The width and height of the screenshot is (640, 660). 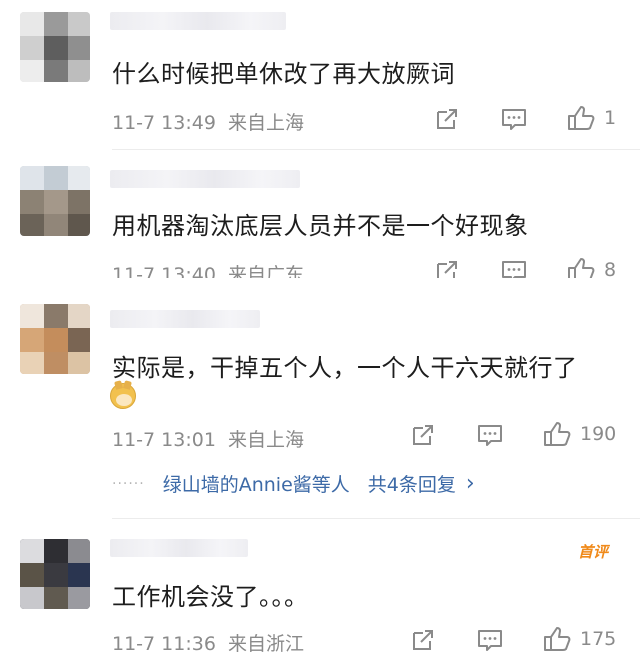 I want to click on replies-users: 绿山墙的Annie酱等人, so click(x=256, y=485).